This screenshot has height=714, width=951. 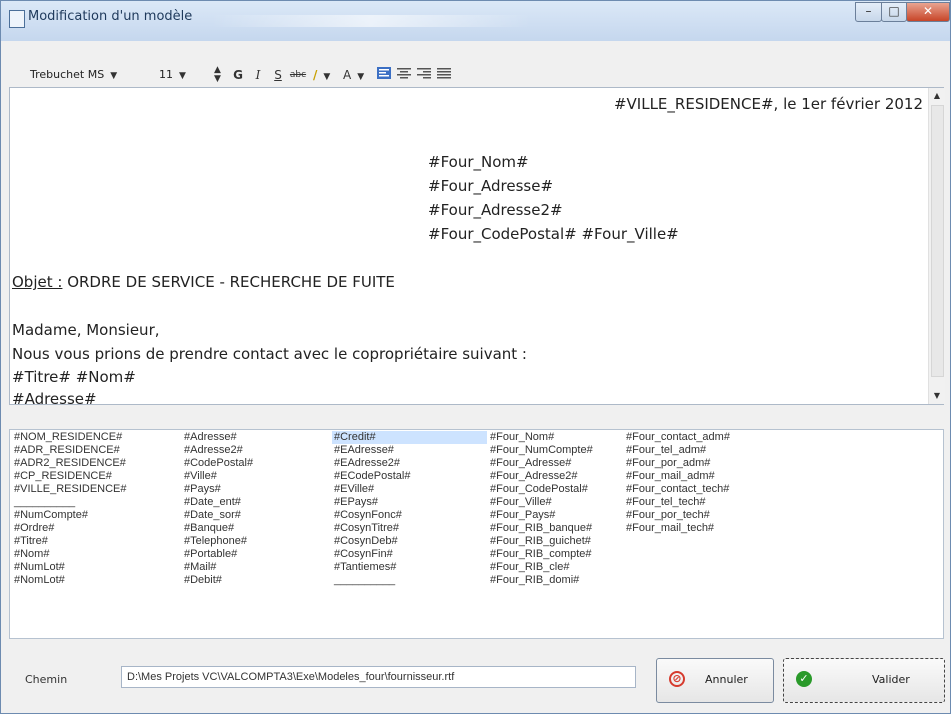 I want to click on supplier-address-line: #Four_Adresse#, so click(x=491, y=186).